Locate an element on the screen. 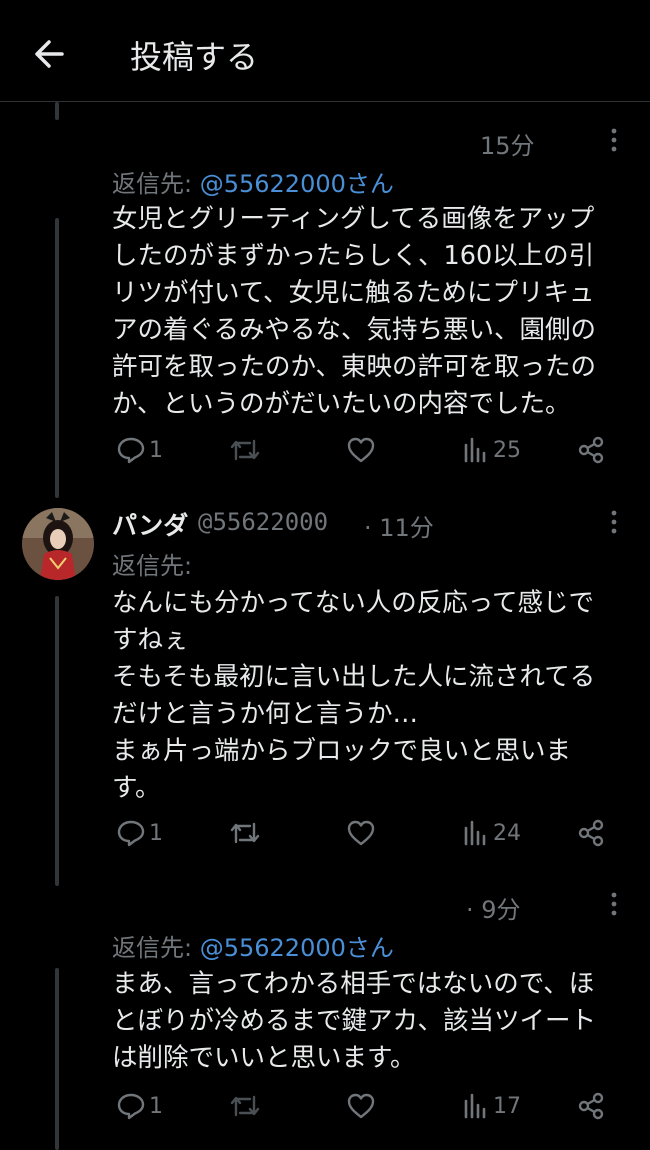 This screenshot has height=1150, width=650. avatar-image is located at coordinates (58, 544).